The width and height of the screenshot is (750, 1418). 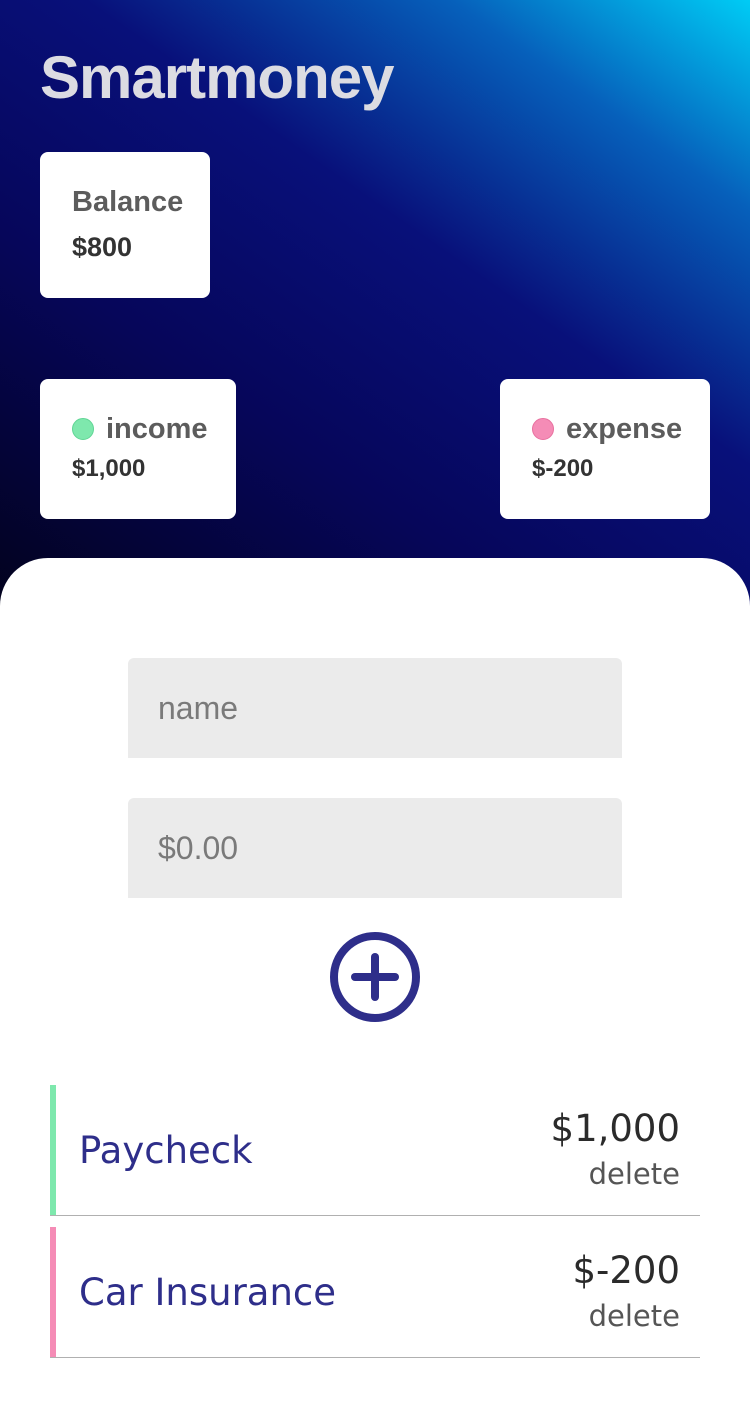 I want to click on transaction-name: Paycheck, so click(x=166, y=1150).